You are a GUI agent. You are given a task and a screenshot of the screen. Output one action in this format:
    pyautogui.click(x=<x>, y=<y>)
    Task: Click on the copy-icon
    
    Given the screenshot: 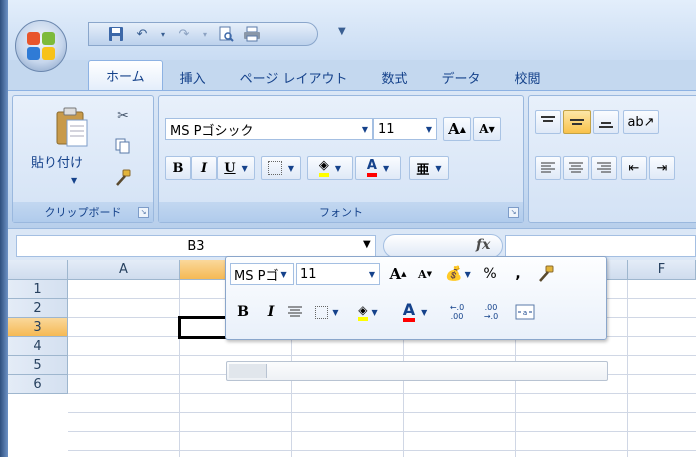 What is the action you would take?
    pyautogui.click(x=123, y=146)
    